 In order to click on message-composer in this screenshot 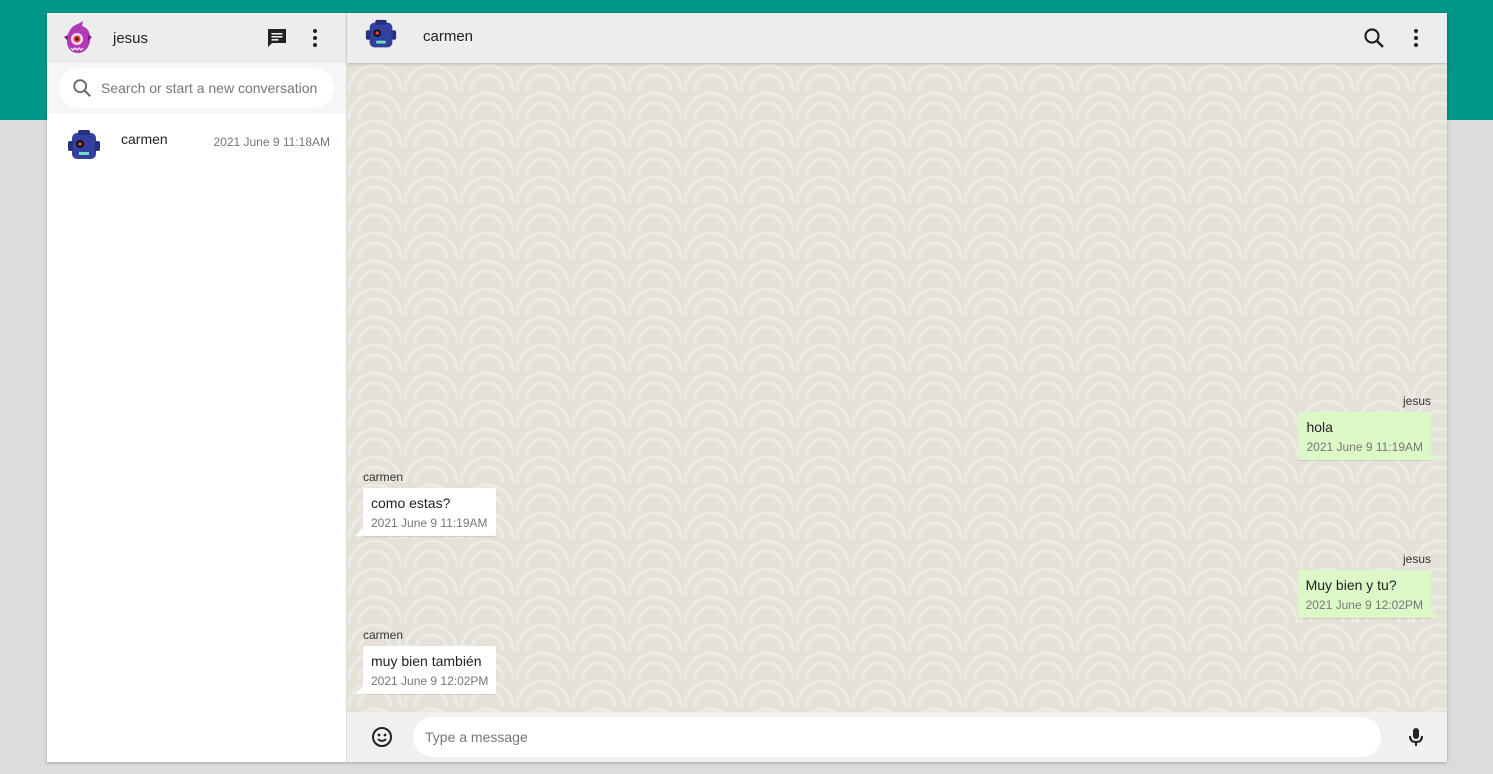, I will do `click(897, 737)`.